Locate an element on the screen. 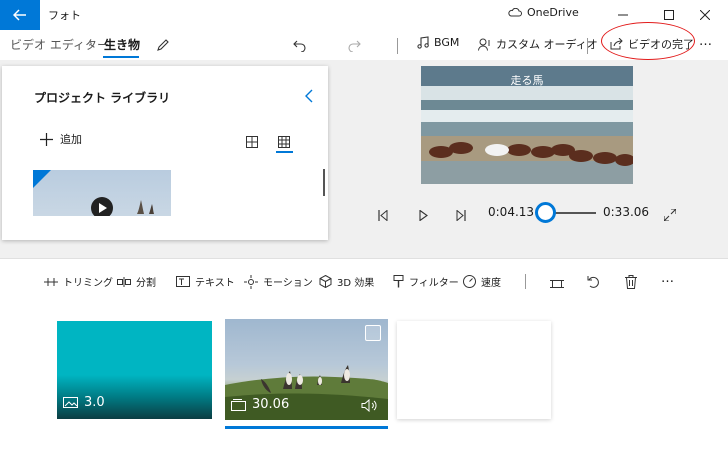 The height and width of the screenshot is (466, 728). undo-icon is located at coordinates (299, 46).